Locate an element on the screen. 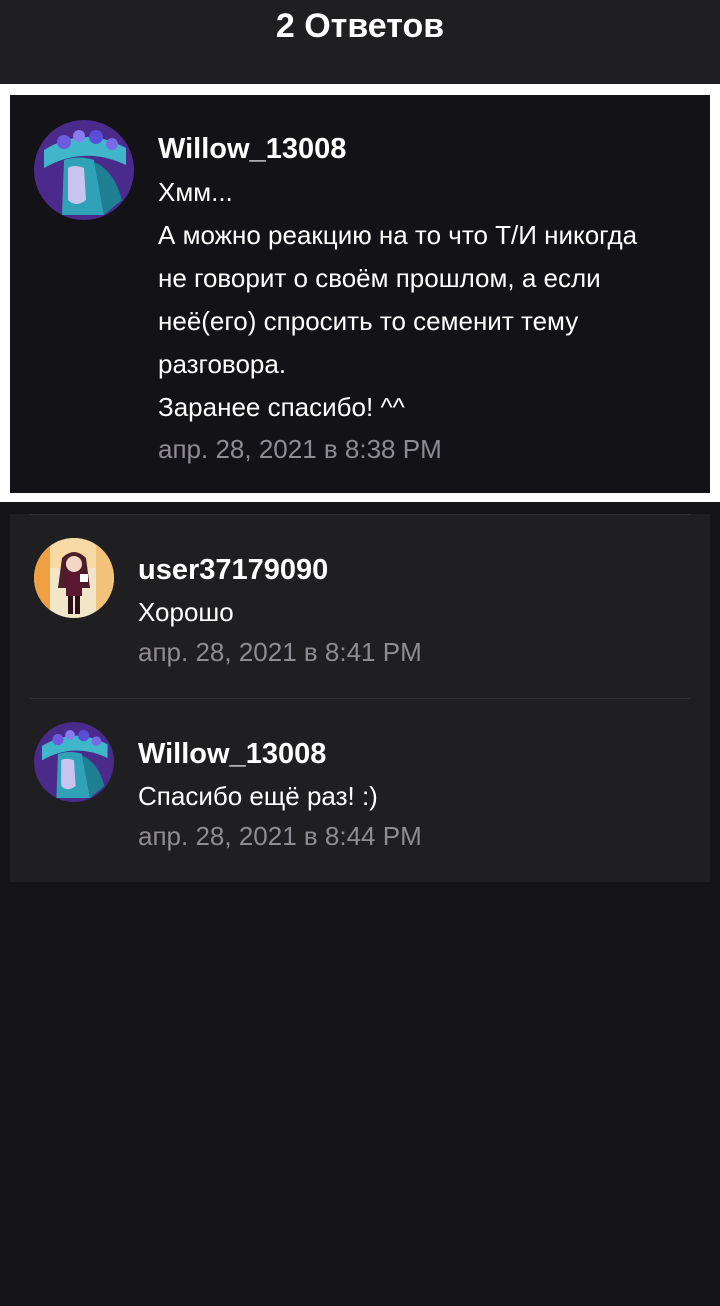  header-bar: 2 Ответов is located at coordinates (360, 42).